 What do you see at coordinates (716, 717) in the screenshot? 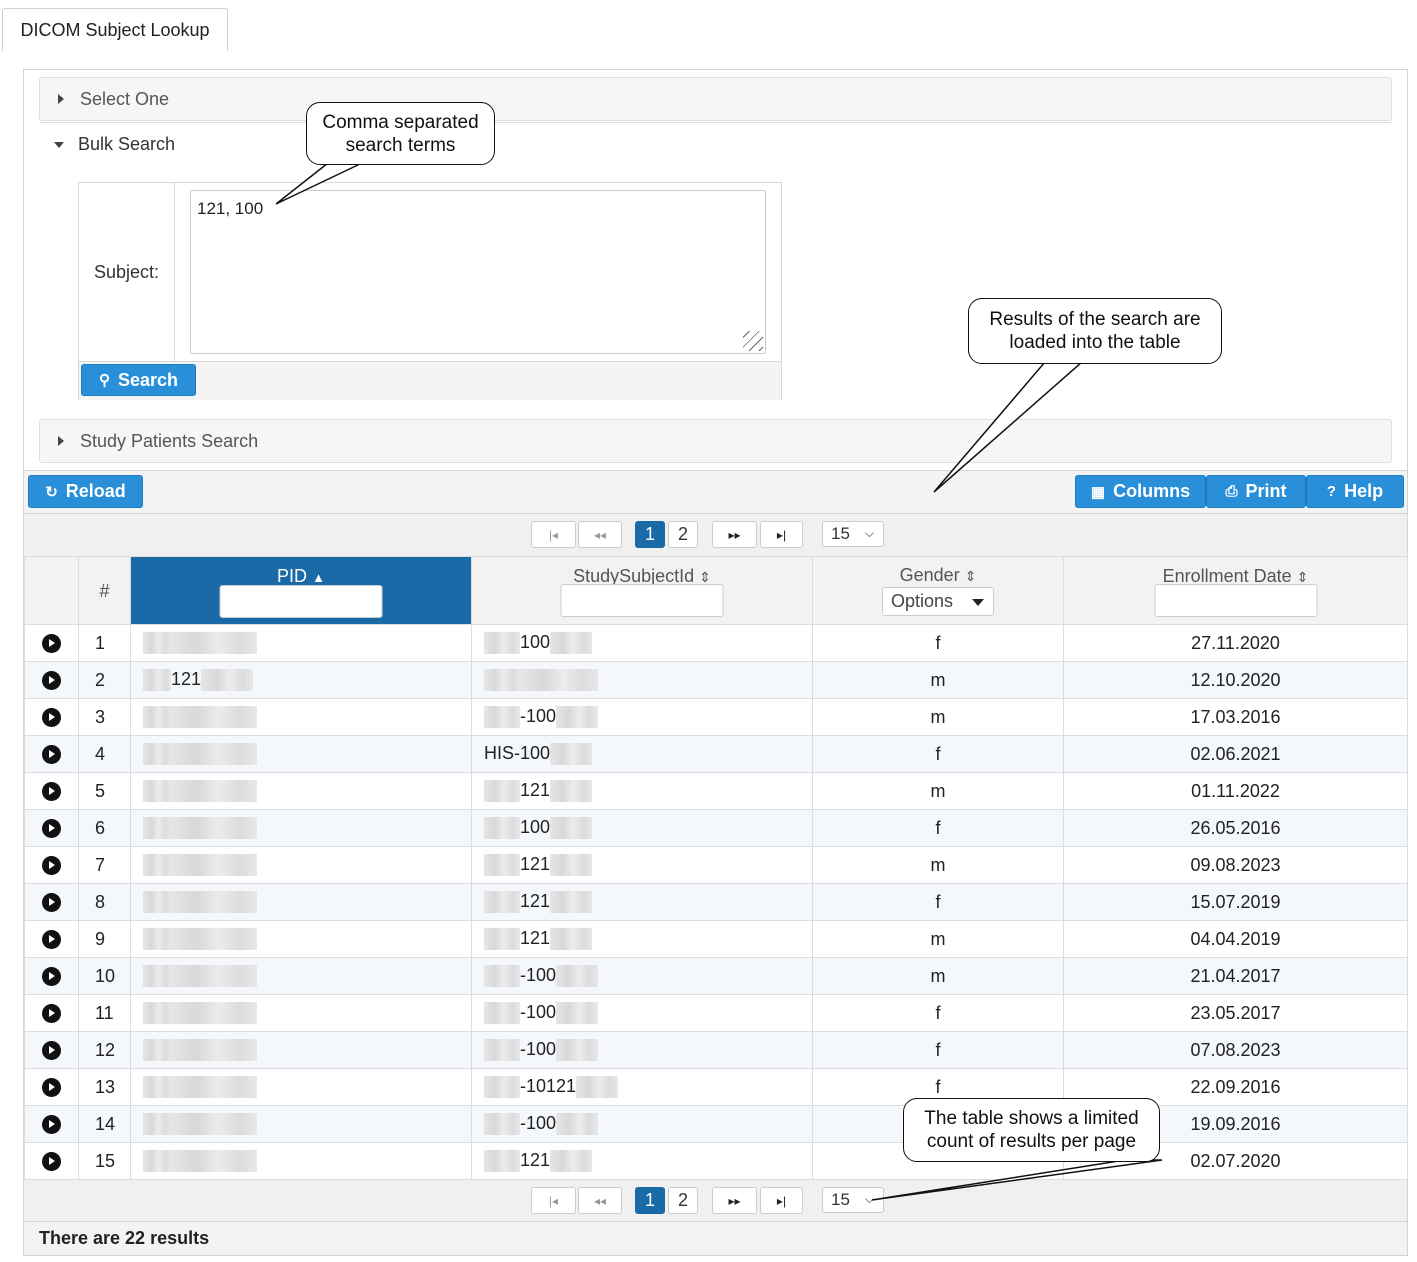
I see `table-row: 3 -100 m 17.03.2016` at bounding box center [716, 717].